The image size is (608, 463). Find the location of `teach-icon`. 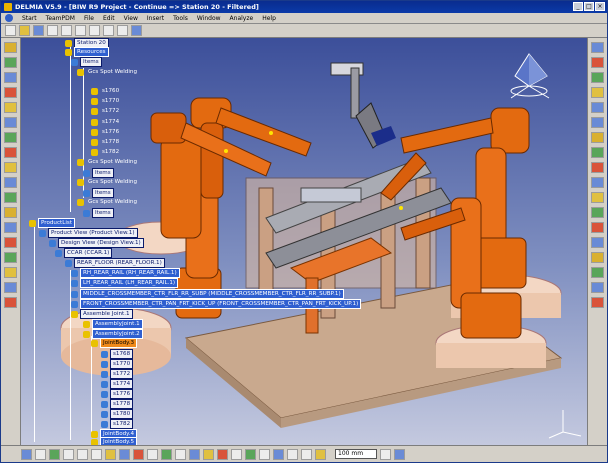

teach-icon is located at coordinates (10, 77).